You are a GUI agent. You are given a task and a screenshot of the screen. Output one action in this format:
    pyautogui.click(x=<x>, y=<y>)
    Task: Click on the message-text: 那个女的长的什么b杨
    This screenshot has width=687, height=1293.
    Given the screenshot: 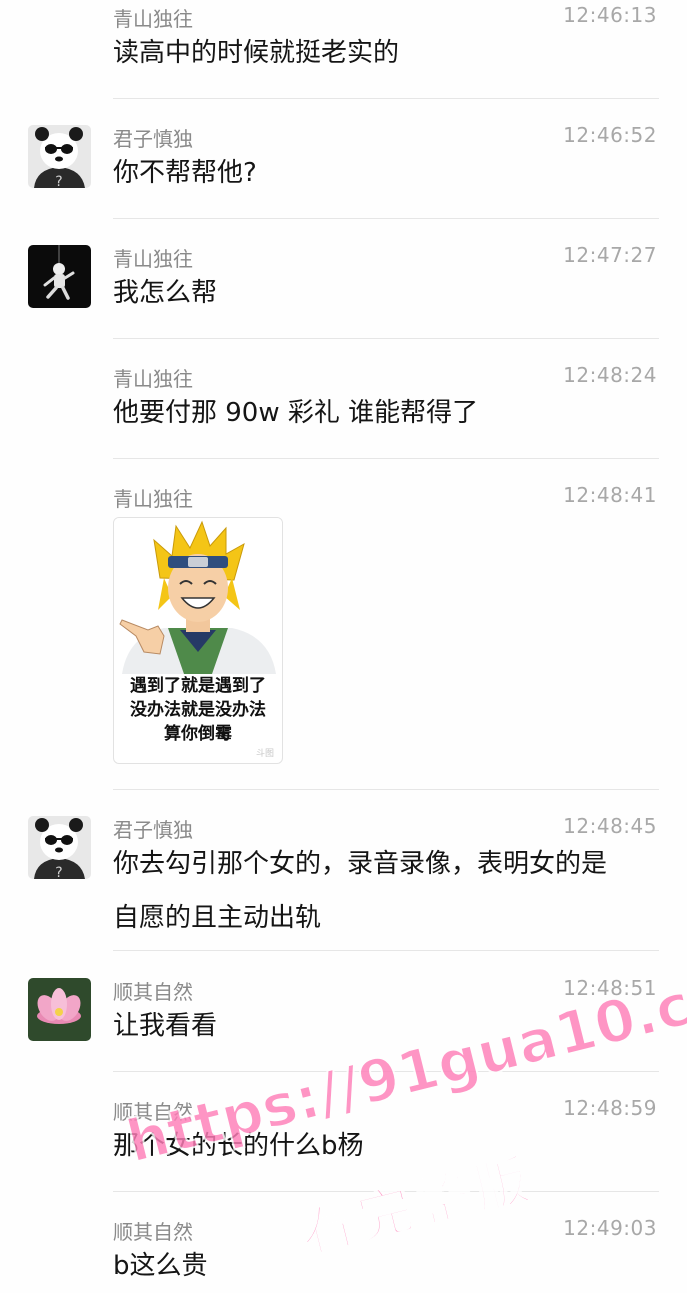 What is the action you would take?
    pyautogui.click(x=385, y=1146)
    